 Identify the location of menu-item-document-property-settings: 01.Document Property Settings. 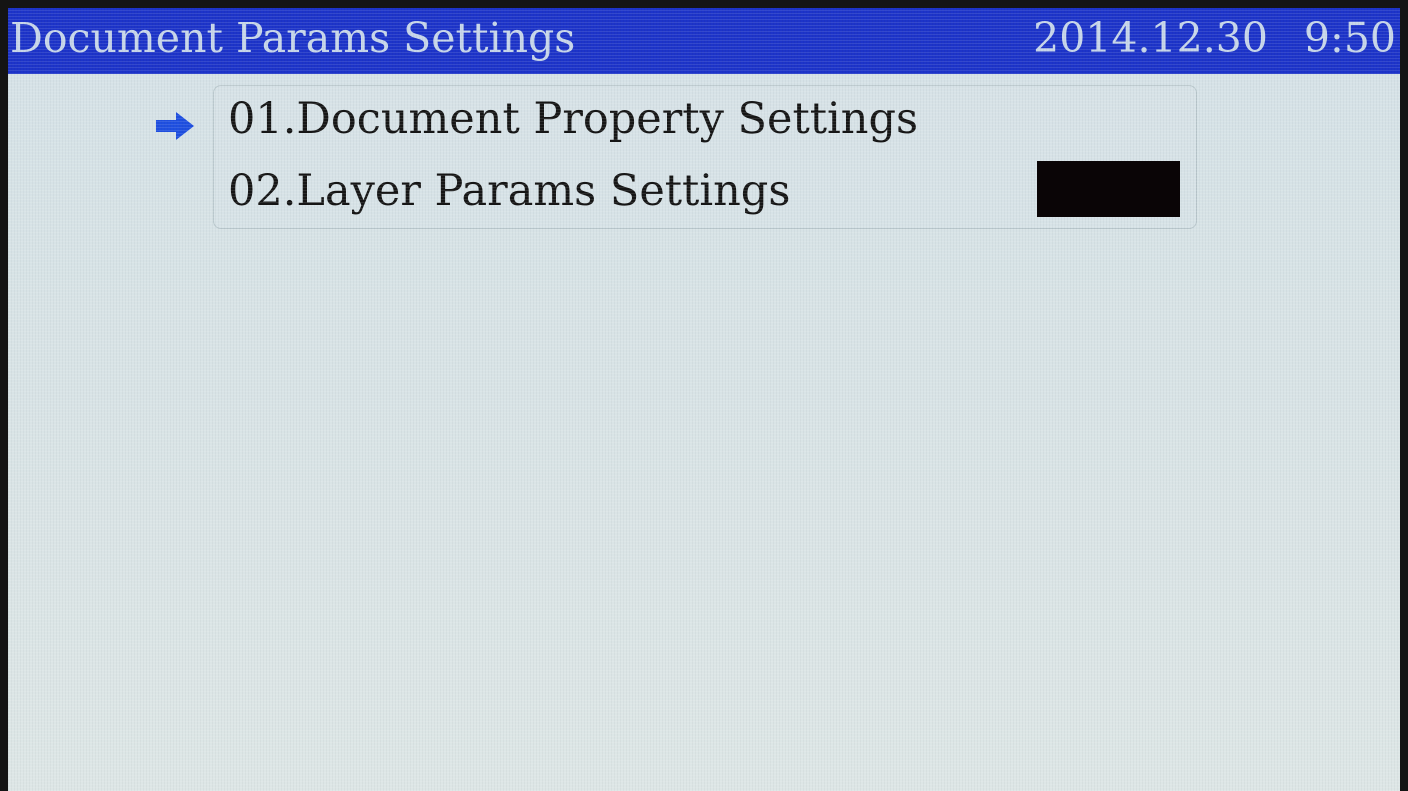
(573, 119).